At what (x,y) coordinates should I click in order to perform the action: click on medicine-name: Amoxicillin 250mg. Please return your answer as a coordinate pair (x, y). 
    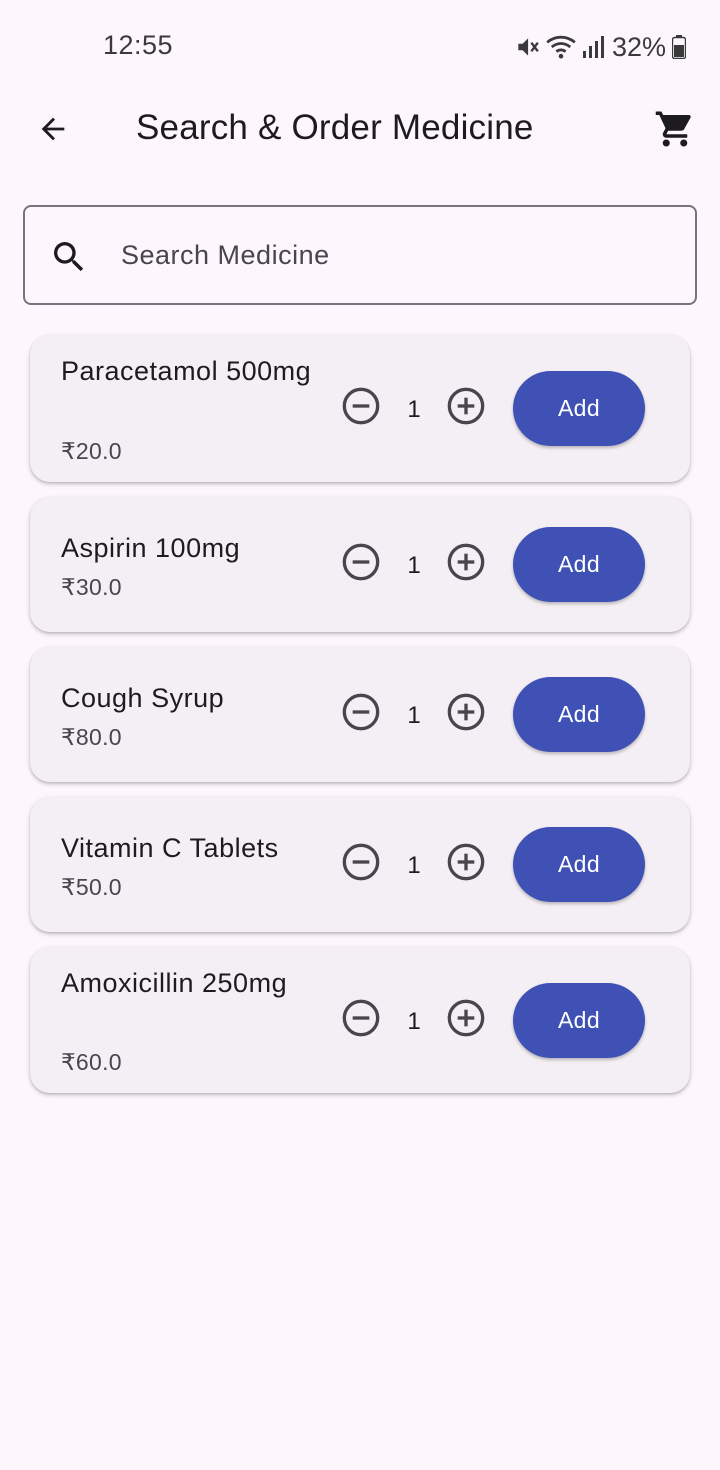
    Looking at the image, I should click on (174, 983).